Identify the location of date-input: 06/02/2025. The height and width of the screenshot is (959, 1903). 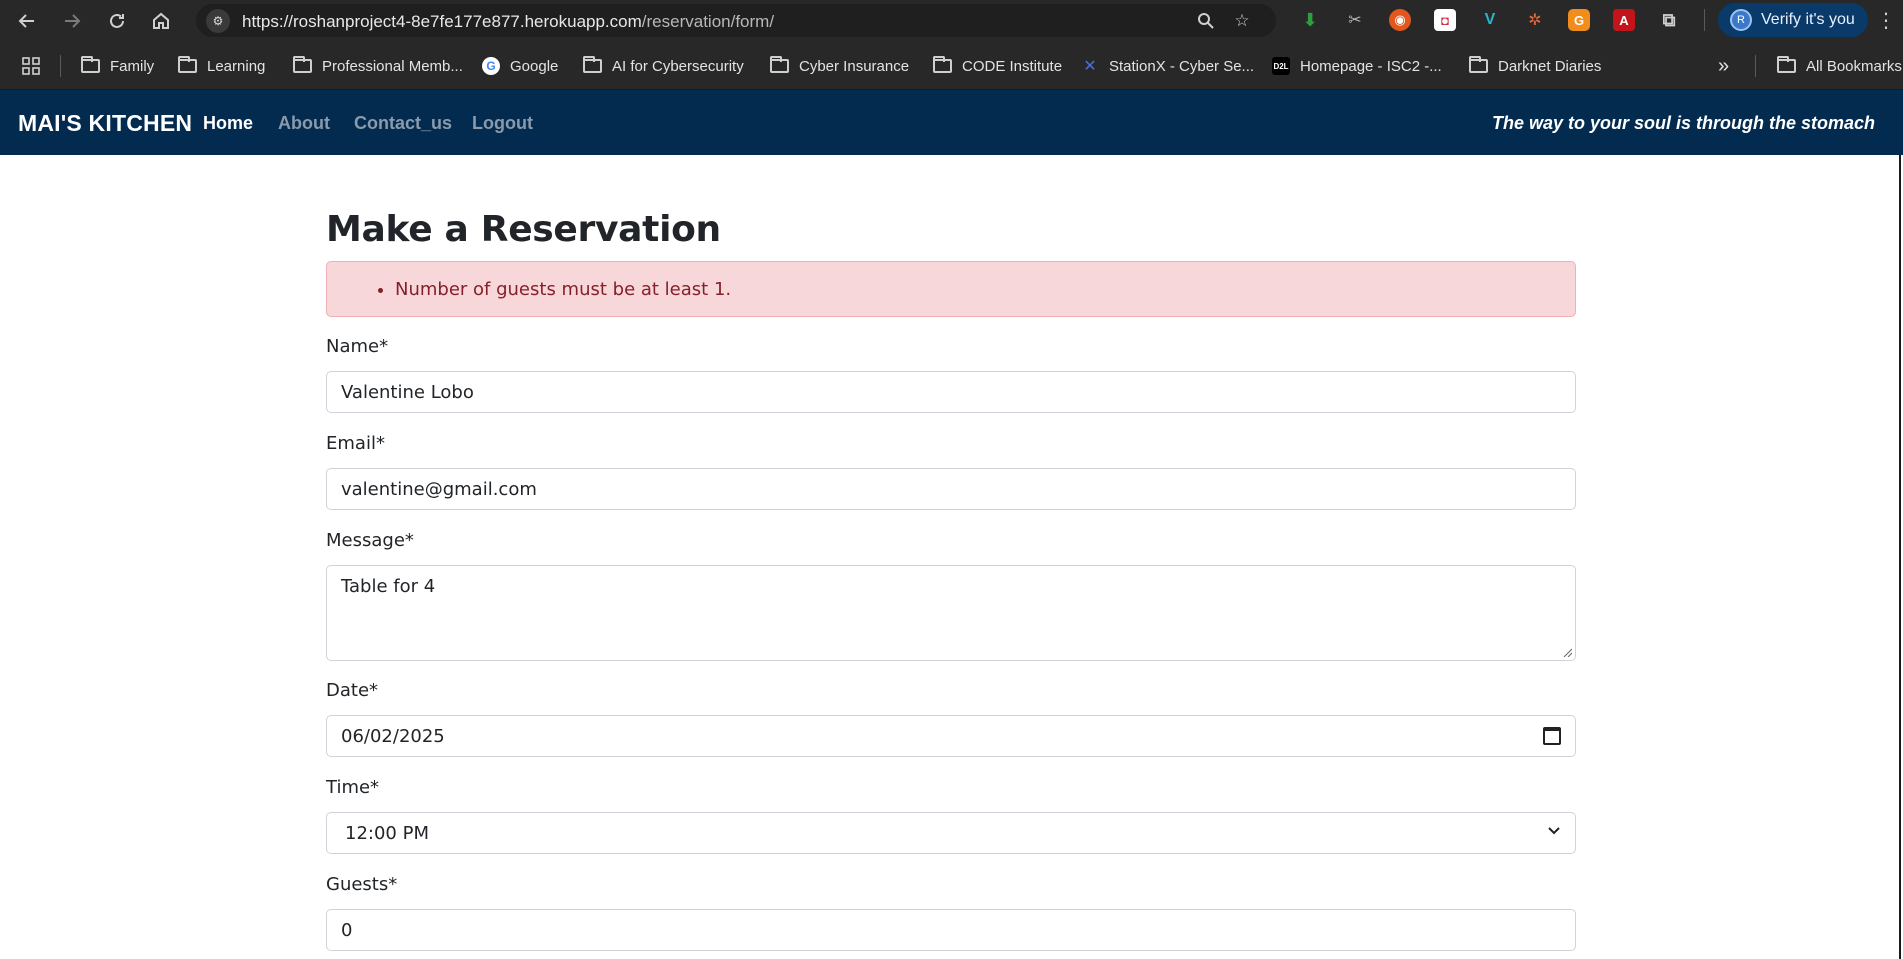
(951, 736).